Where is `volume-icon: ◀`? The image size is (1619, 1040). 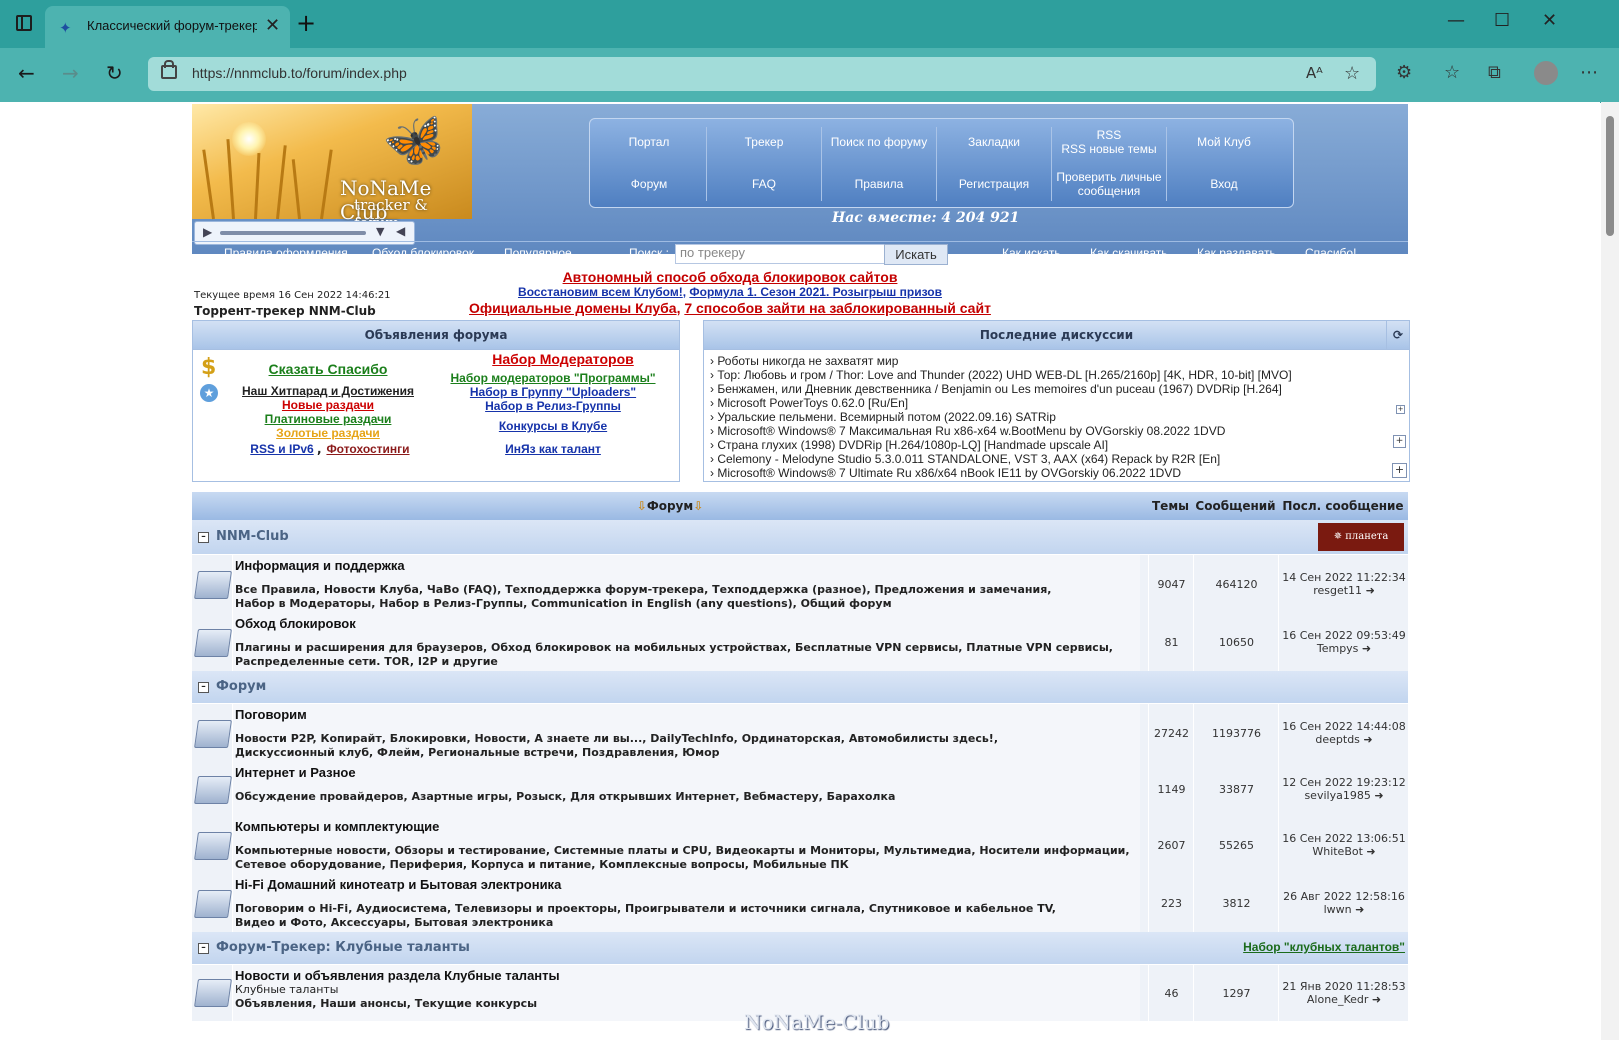
volume-icon: ◀ is located at coordinates (400, 231).